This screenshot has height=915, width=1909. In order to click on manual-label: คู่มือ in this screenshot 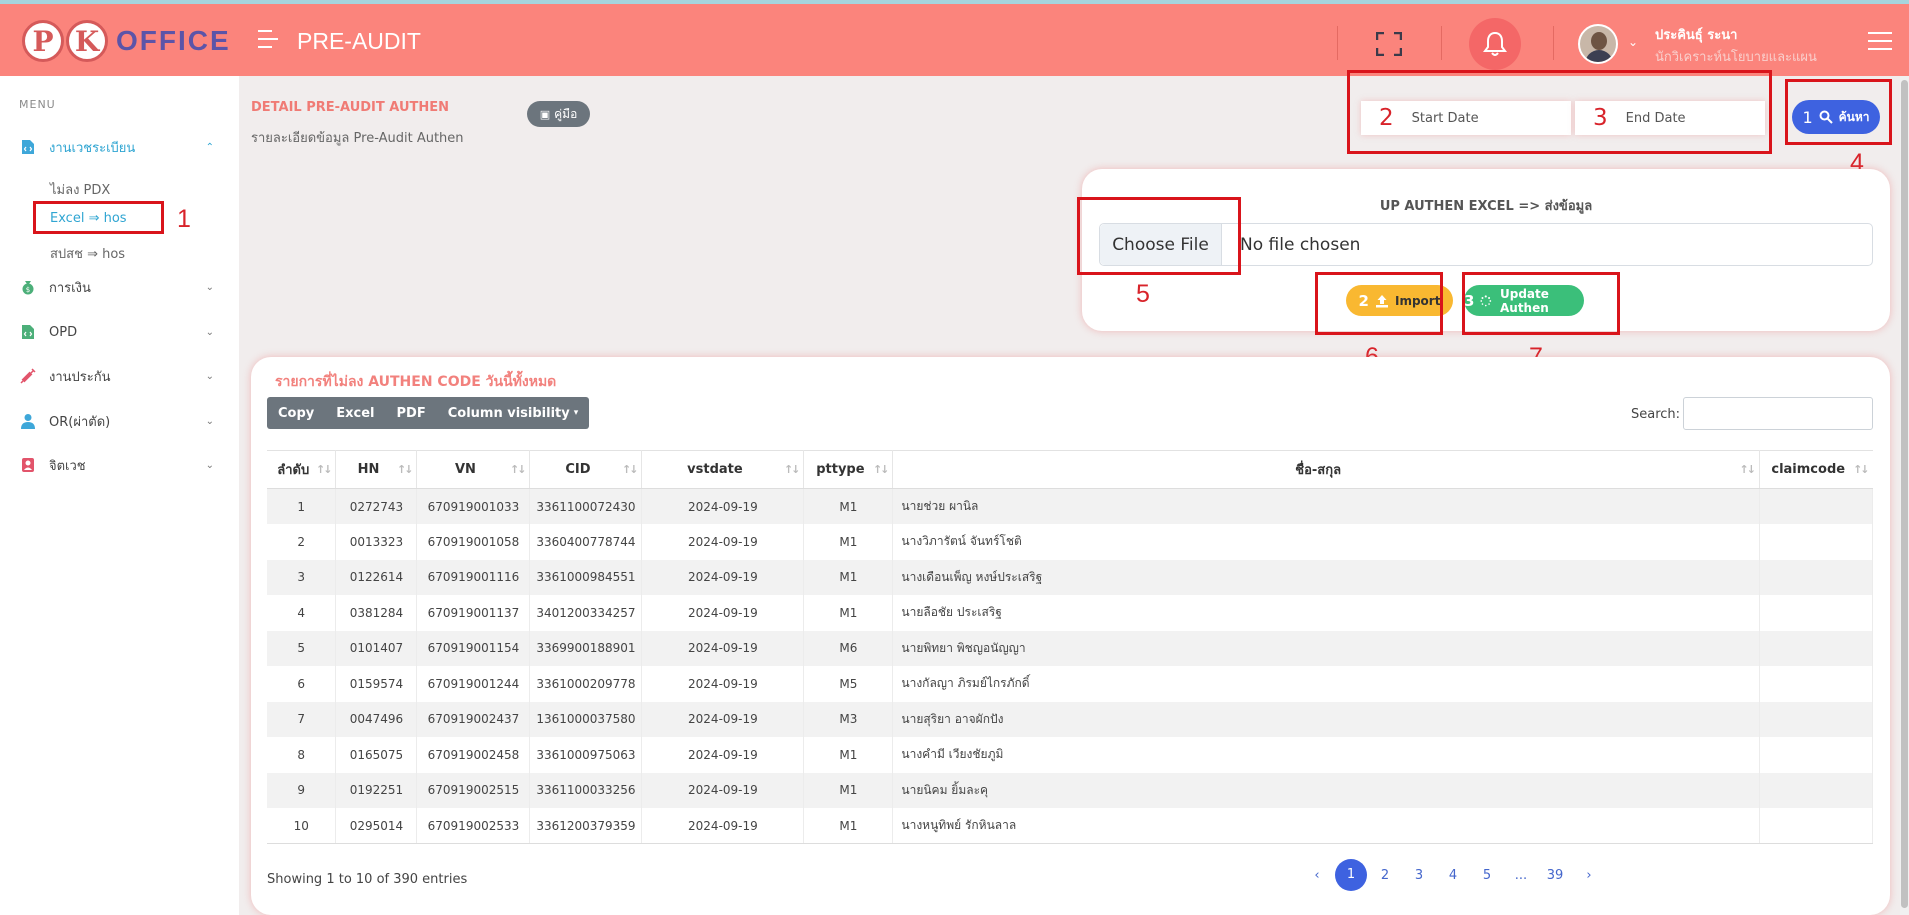, I will do `click(566, 113)`.